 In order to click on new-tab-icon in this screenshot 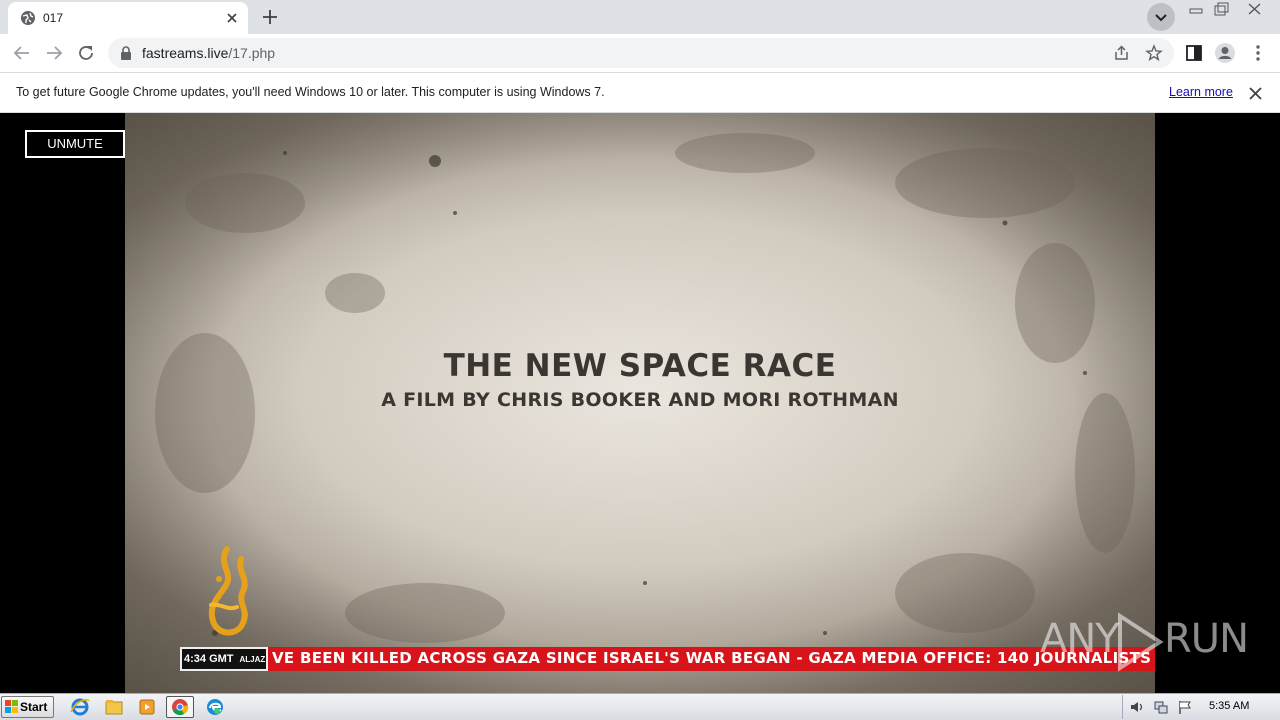, I will do `click(270, 17)`.